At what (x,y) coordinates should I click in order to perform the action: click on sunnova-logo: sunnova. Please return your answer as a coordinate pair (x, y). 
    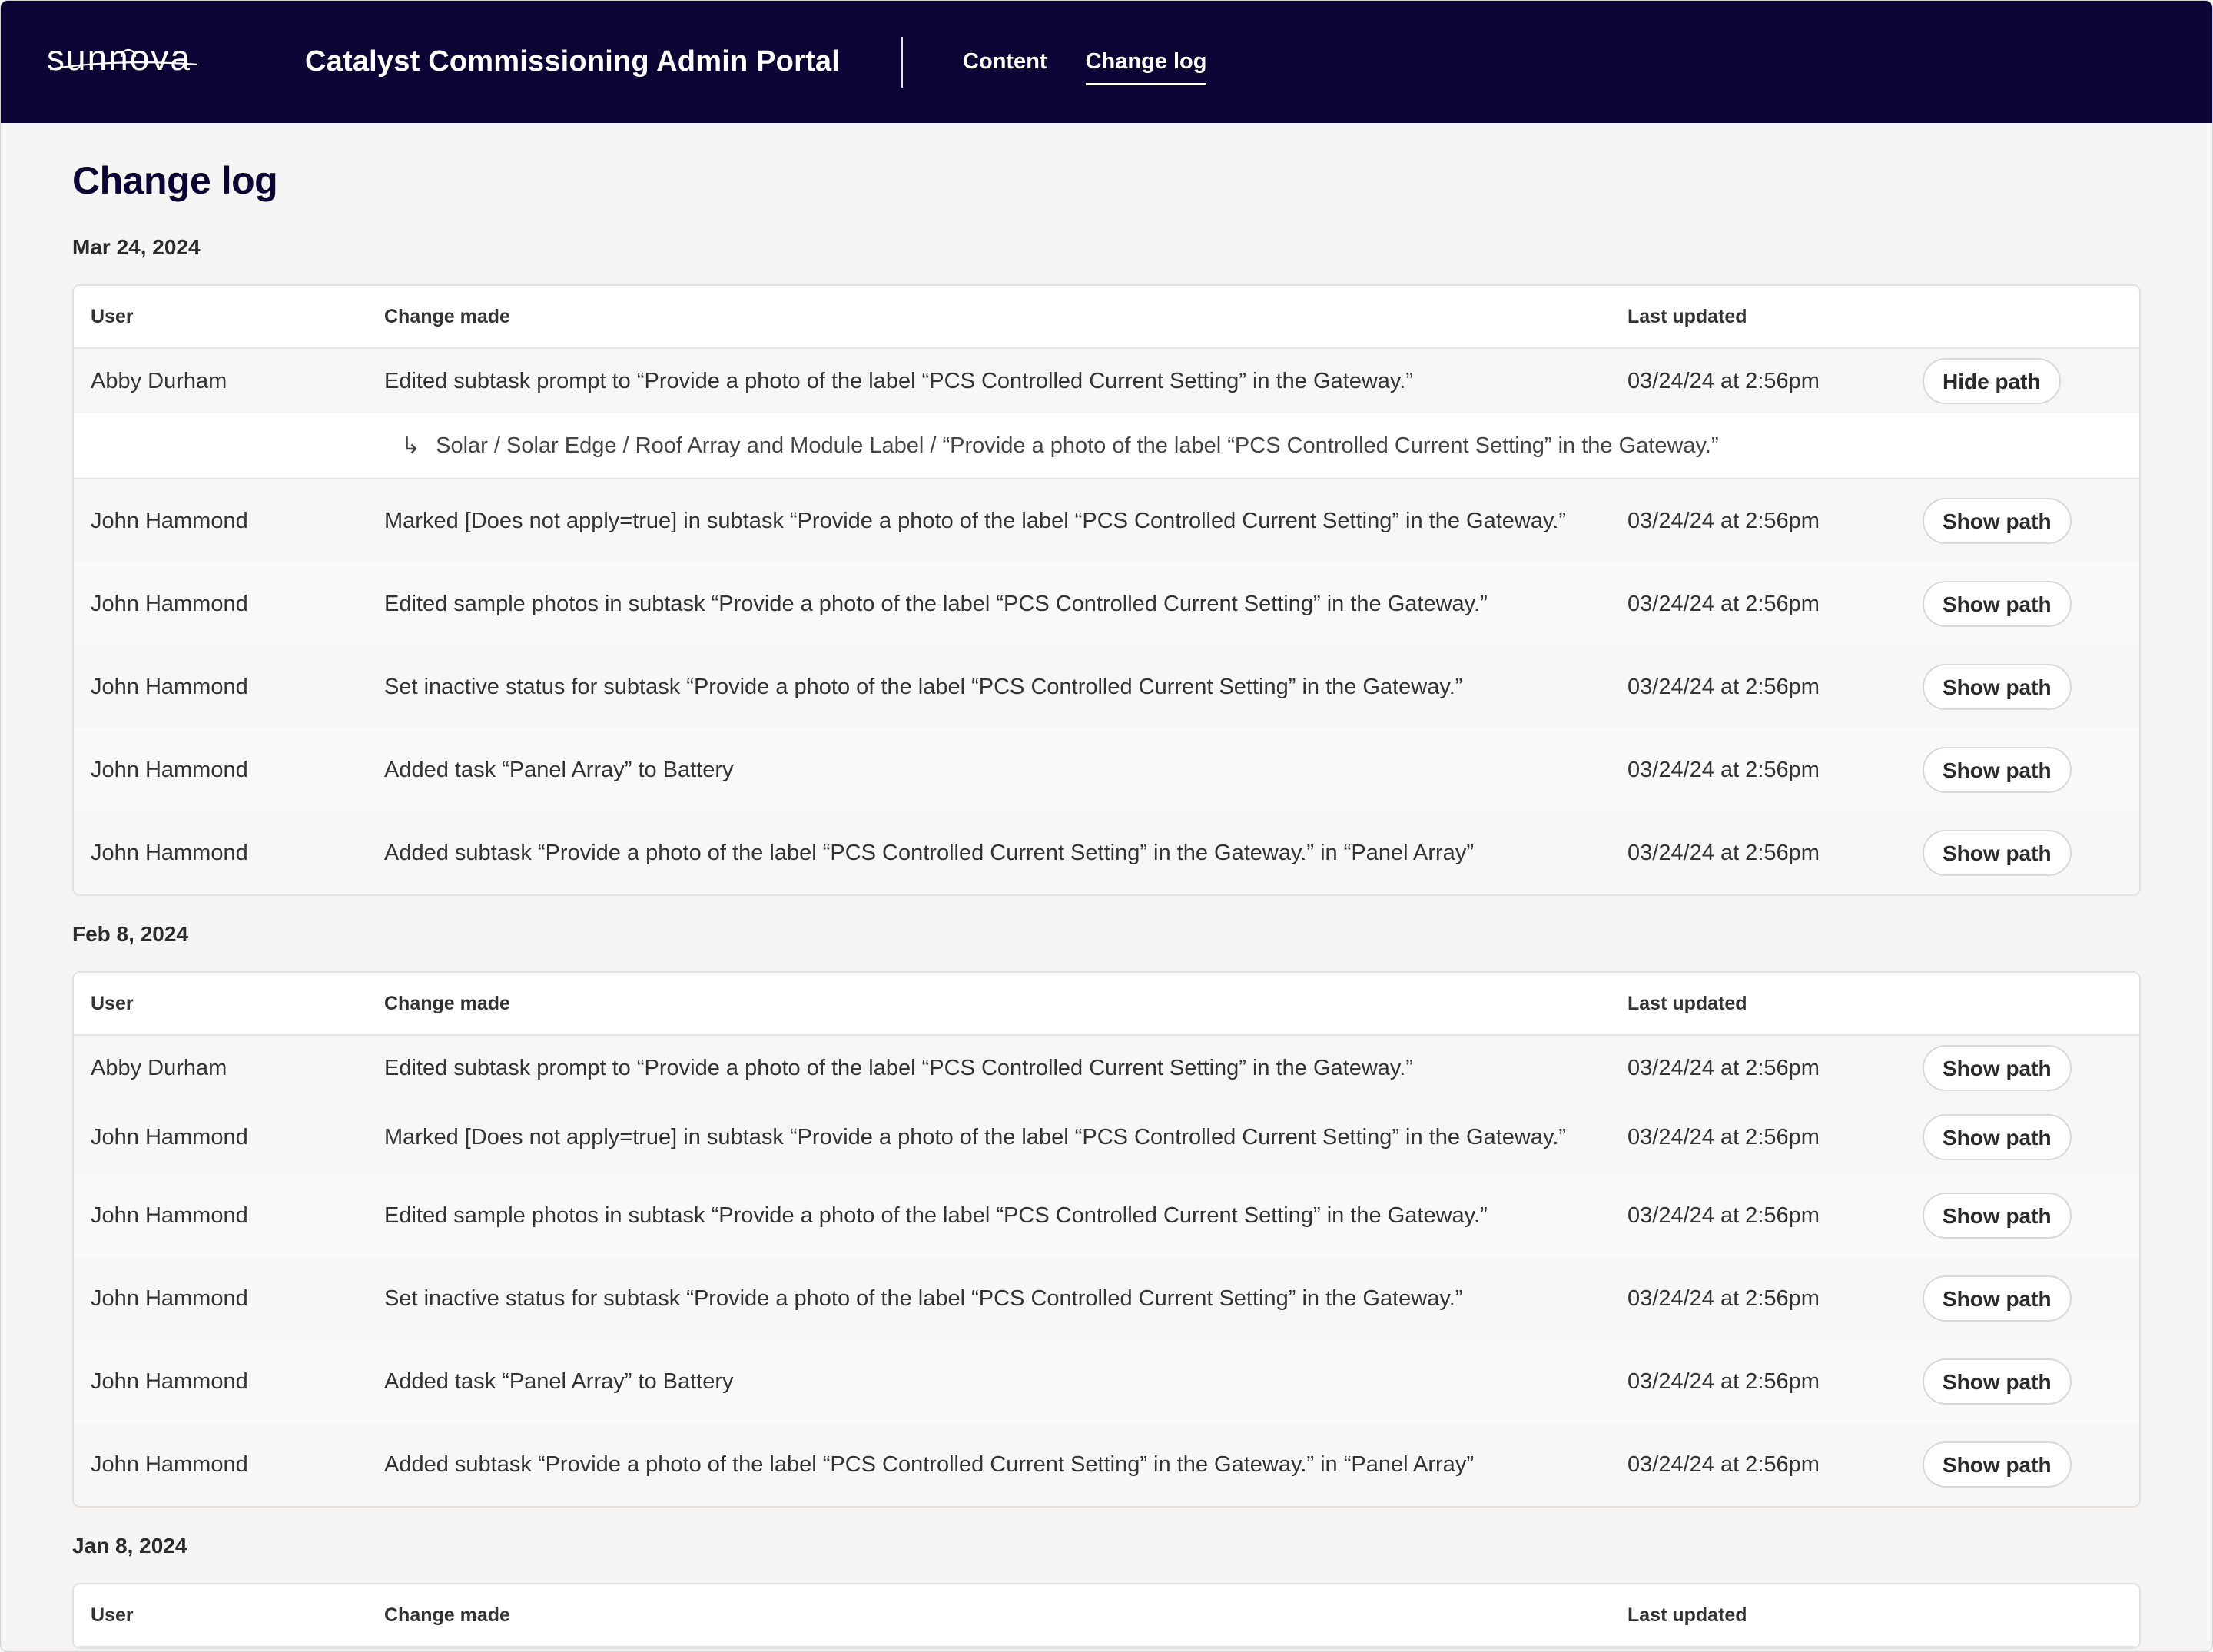
    Looking at the image, I should click on (124, 62).